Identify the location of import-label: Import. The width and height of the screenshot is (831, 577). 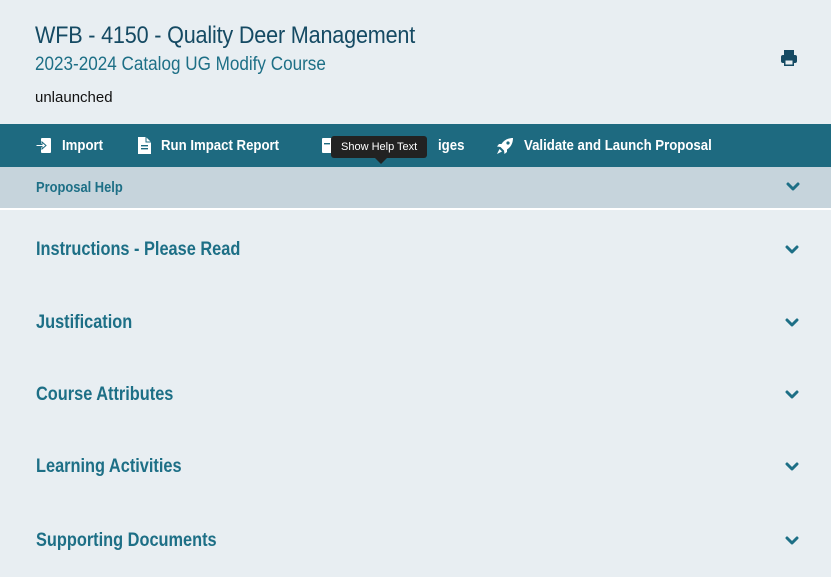
(83, 145).